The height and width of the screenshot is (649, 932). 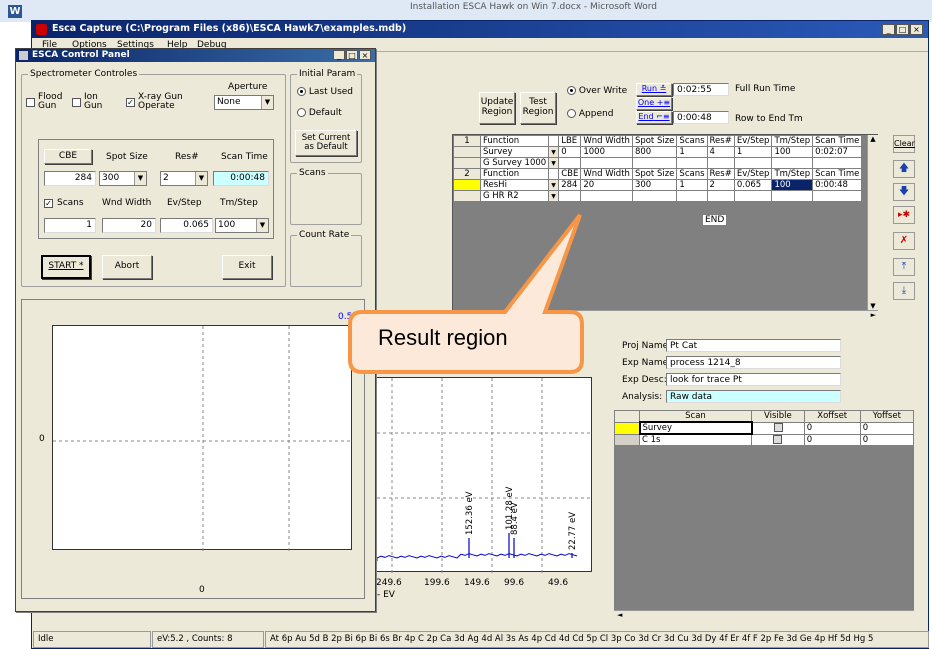 I want to click on param-cell: 1000, so click(x=606, y=152).